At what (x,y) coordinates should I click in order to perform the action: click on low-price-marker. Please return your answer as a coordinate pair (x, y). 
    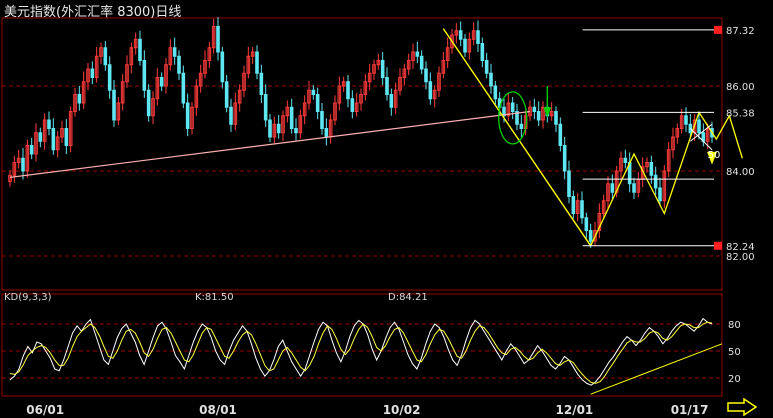
    Looking at the image, I should click on (718, 245).